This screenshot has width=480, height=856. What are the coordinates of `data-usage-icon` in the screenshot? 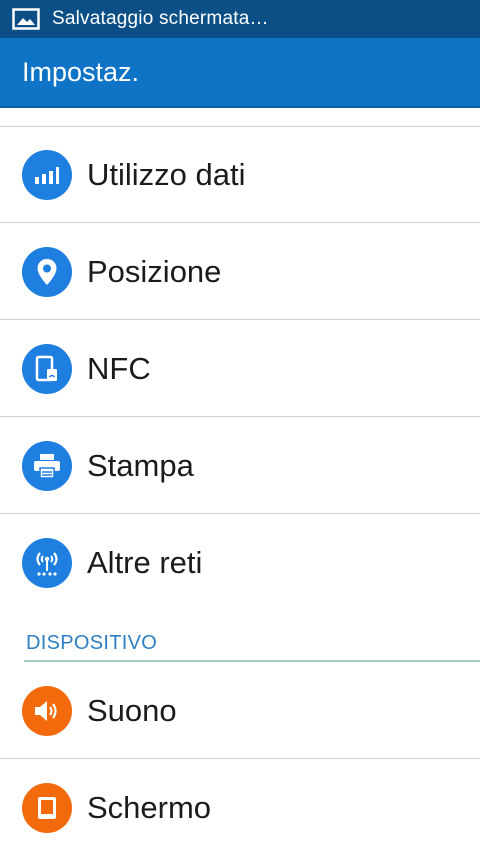 It's located at (47, 174).